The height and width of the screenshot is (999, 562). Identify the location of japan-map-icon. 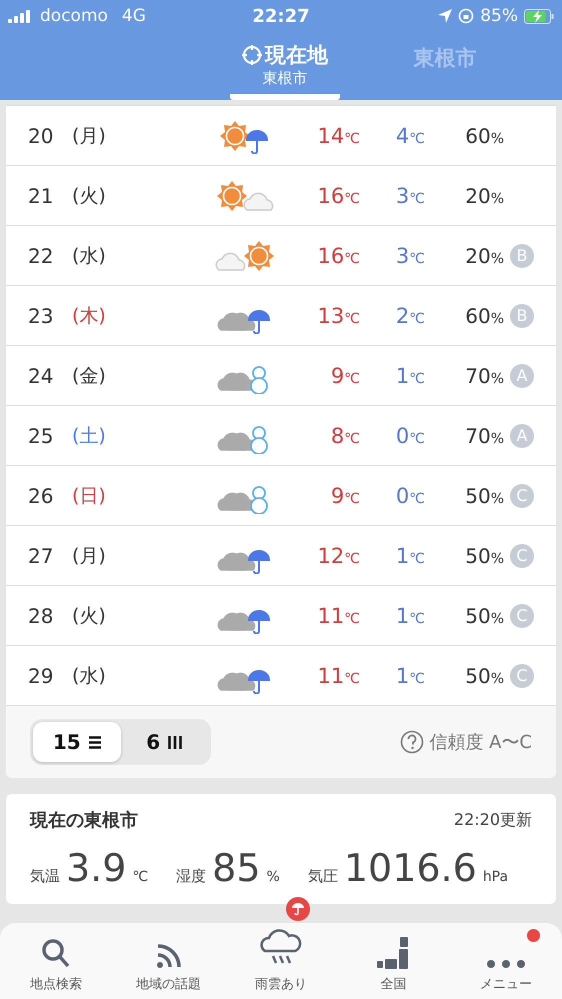
(393, 953).